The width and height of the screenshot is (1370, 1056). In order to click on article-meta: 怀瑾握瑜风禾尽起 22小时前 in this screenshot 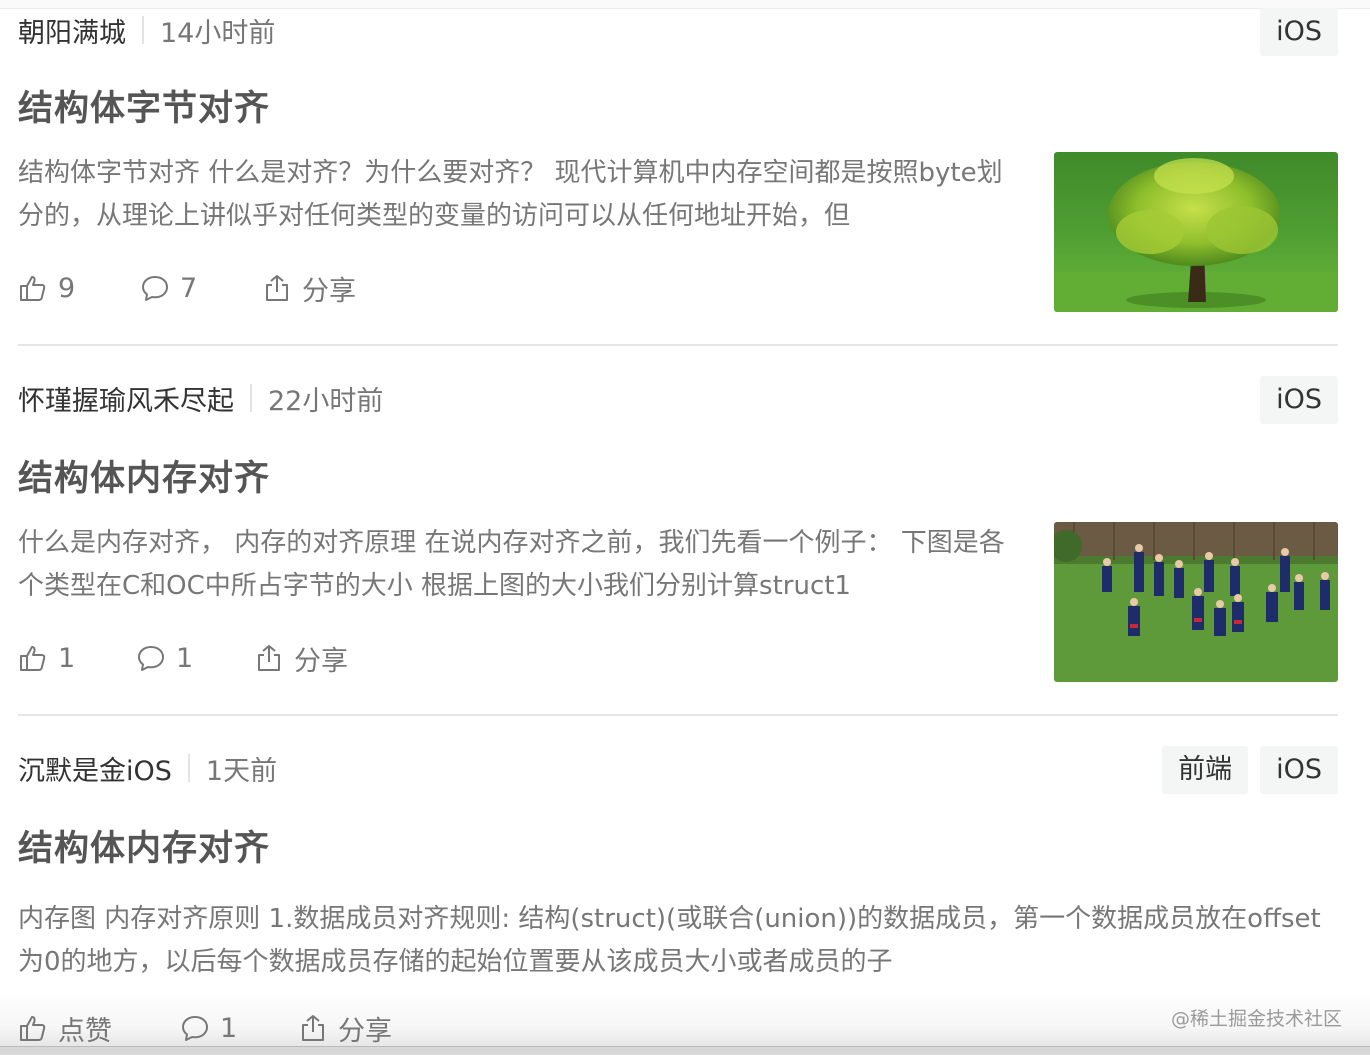, I will do `click(200, 398)`.